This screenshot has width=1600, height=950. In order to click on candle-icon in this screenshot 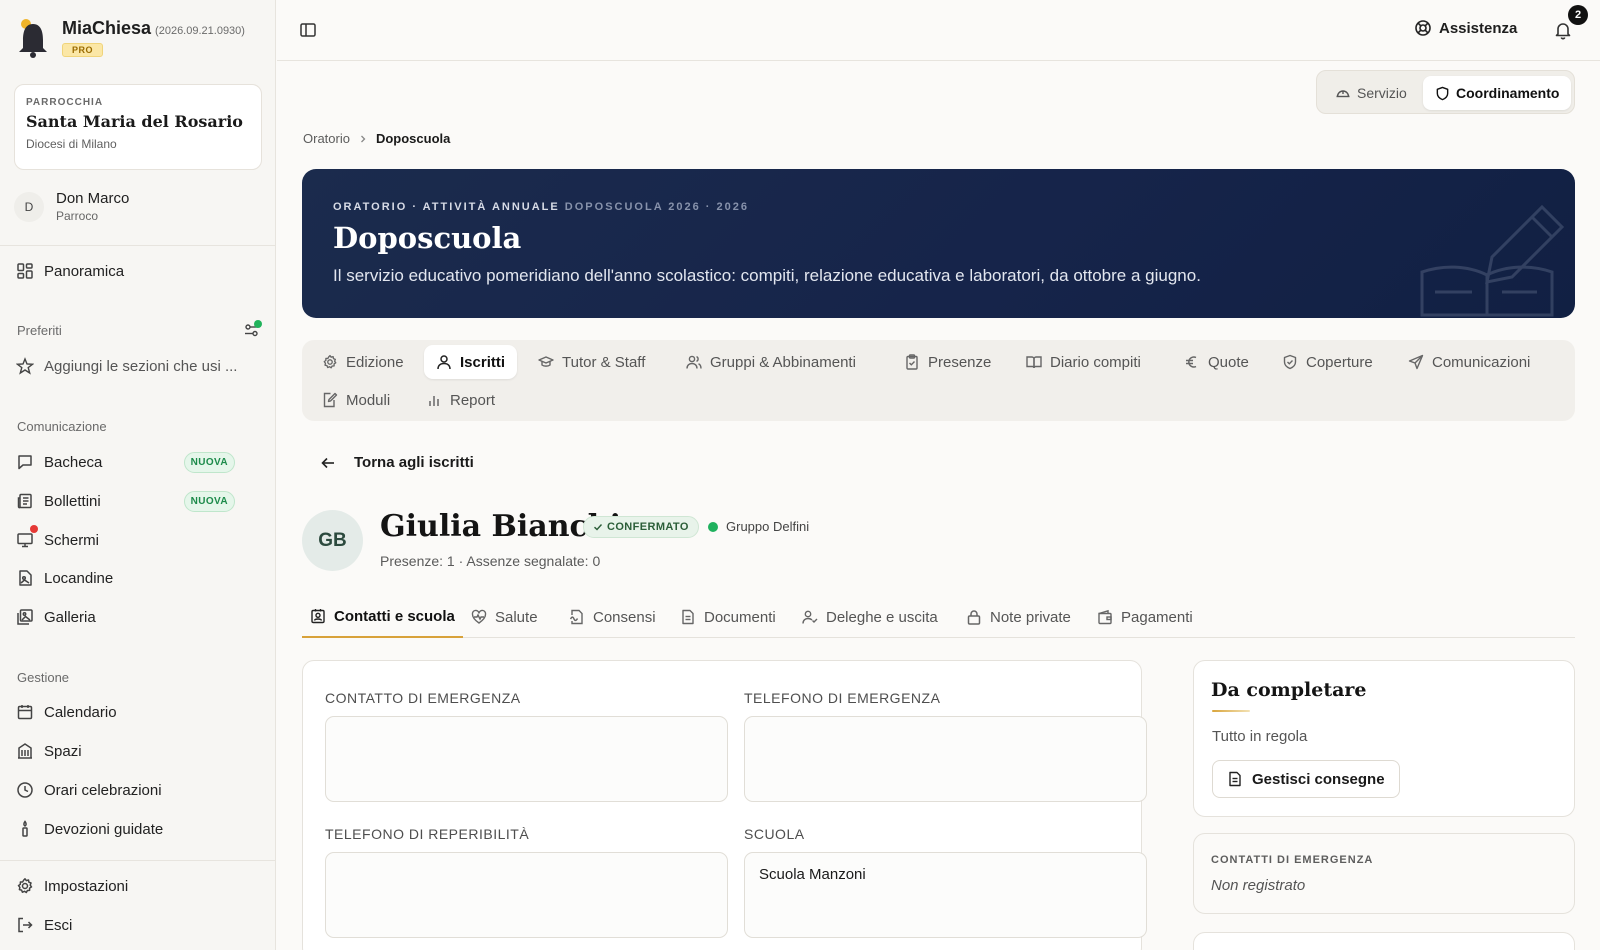, I will do `click(25, 829)`.